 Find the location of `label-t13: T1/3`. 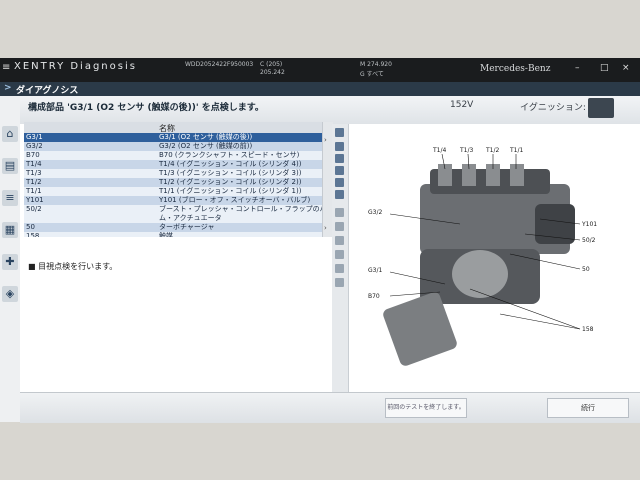

label-t13: T1/3 is located at coordinates (466, 150).